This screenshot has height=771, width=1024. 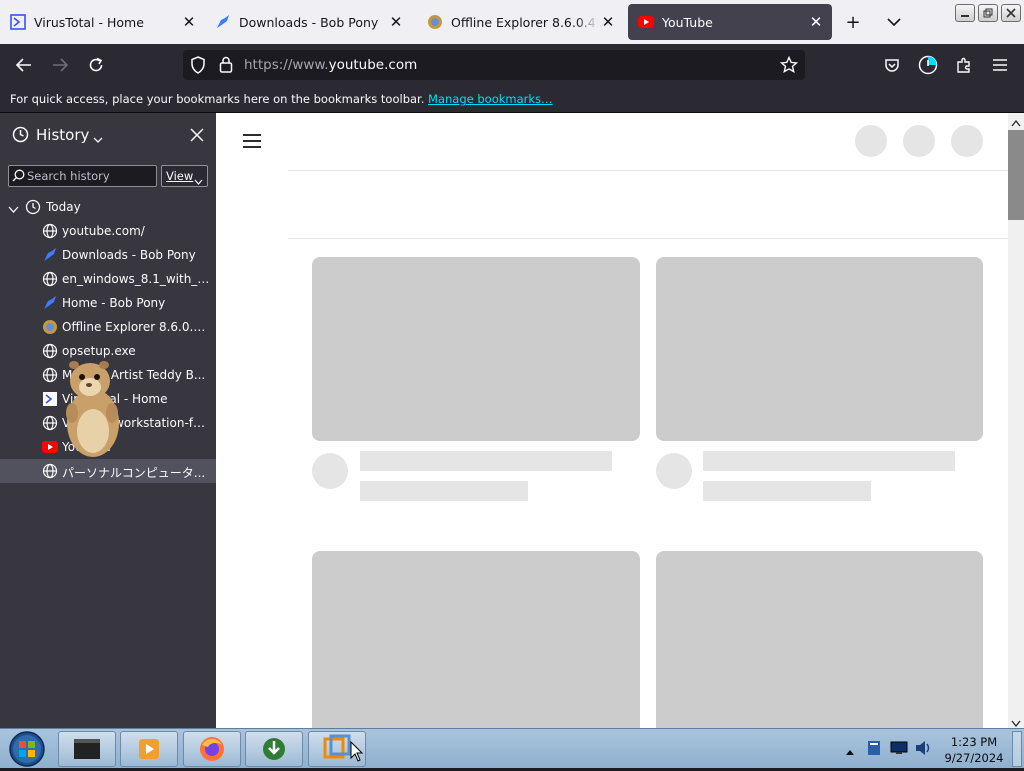 What do you see at coordinates (24, 65) in the screenshot?
I see `back-arrow-icon` at bounding box center [24, 65].